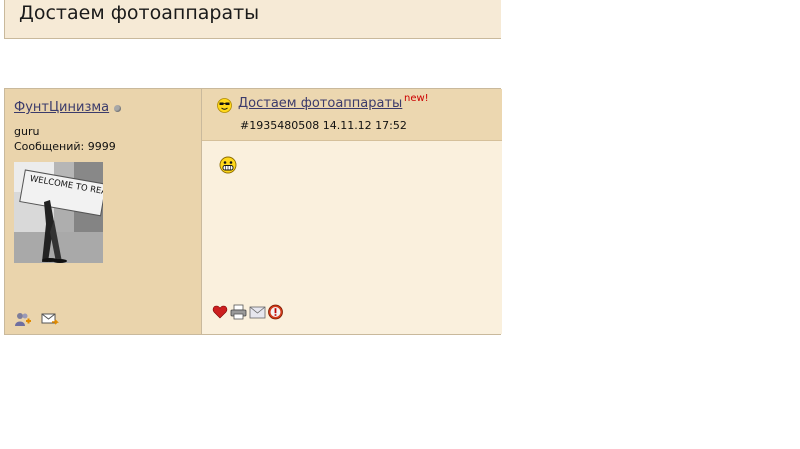 The height and width of the screenshot is (449, 800). I want to click on report-icon, so click(276, 312).